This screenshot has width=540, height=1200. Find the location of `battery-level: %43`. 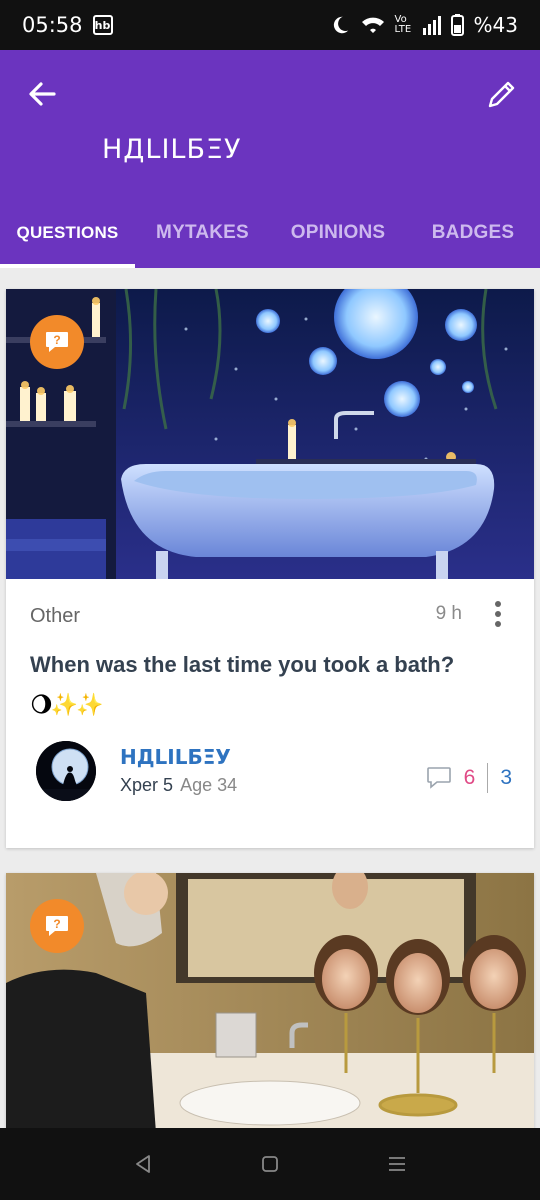

battery-level: %43 is located at coordinates (495, 25).